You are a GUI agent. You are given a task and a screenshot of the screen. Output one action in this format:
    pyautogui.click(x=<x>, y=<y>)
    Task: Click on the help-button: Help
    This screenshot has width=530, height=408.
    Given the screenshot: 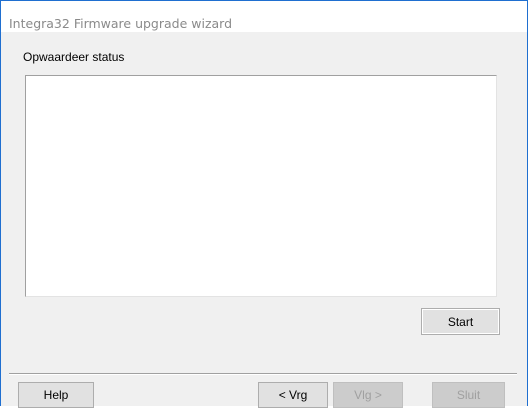 What is the action you would take?
    pyautogui.click(x=56, y=395)
    